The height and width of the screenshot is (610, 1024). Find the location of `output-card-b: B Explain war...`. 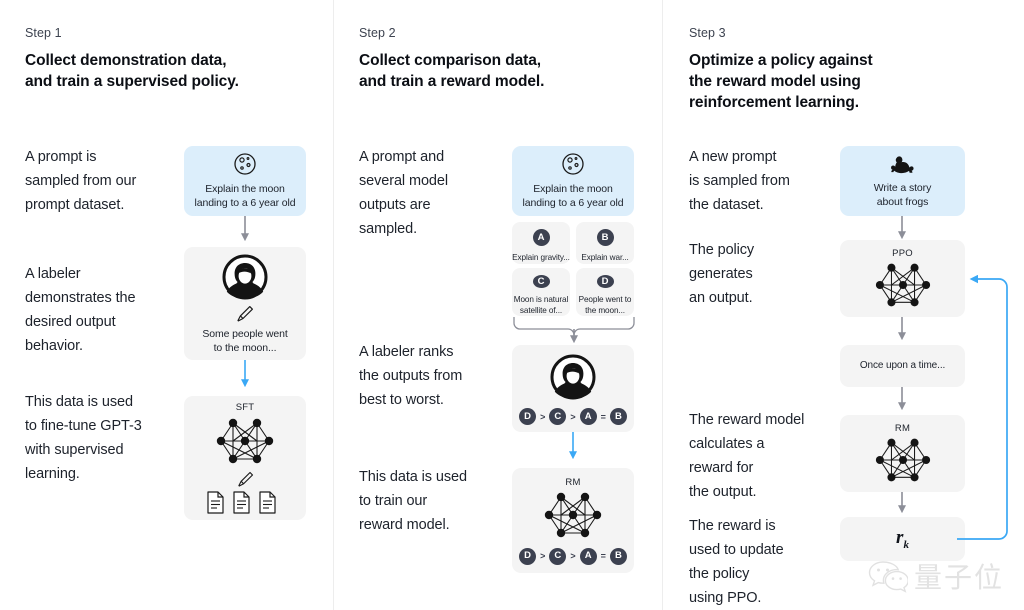

output-card-b: B Explain war... is located at coordinates (605, 243).